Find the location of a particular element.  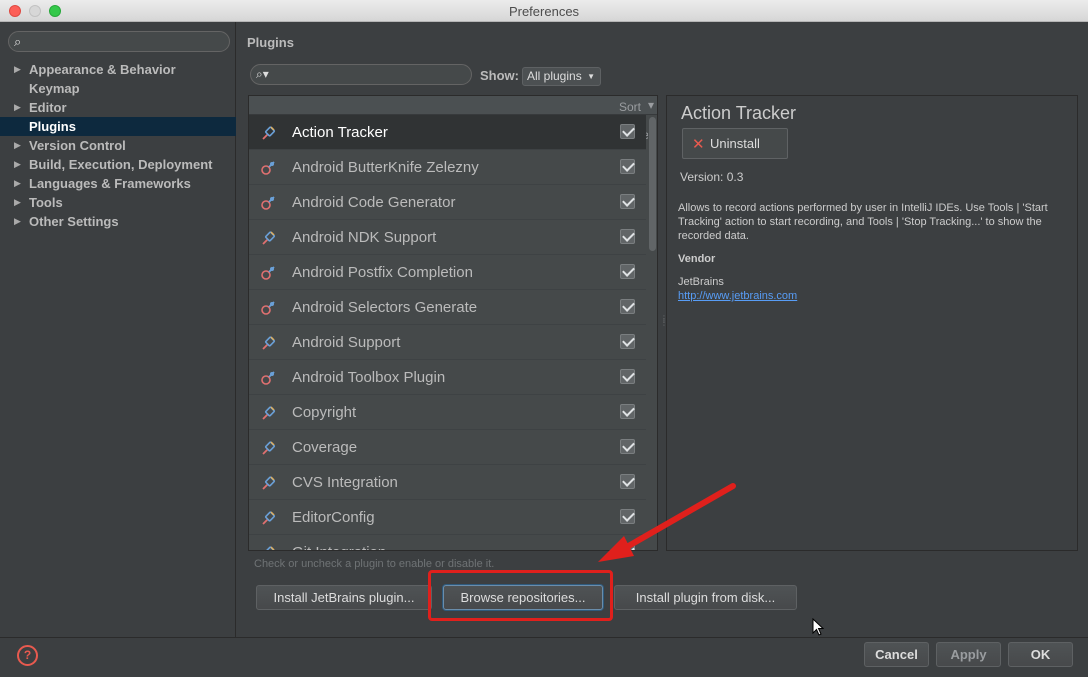

plugin-row: Action Tracker is located at coordinates (447, 132).